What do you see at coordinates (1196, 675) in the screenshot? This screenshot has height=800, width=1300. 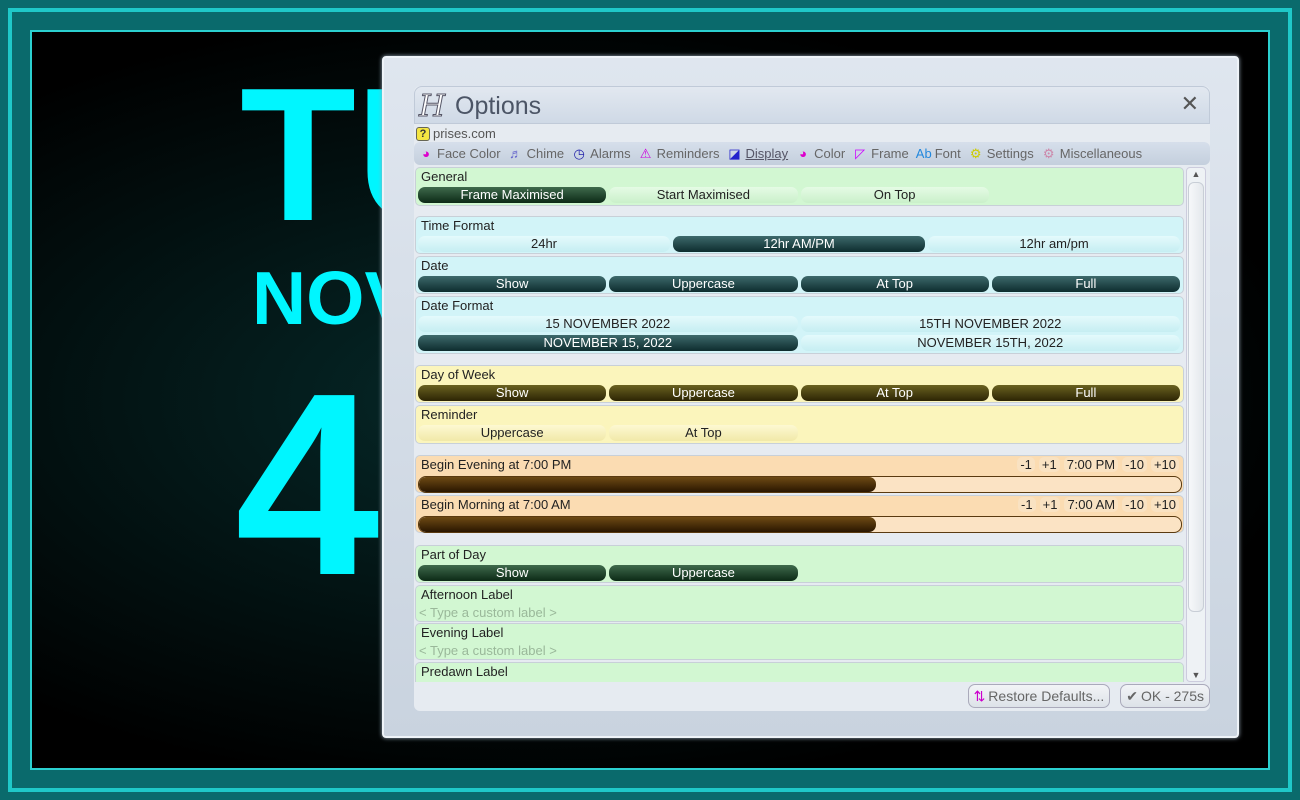 I see `scroll-down-icon: ▼` at bounding box center [1196, 675].